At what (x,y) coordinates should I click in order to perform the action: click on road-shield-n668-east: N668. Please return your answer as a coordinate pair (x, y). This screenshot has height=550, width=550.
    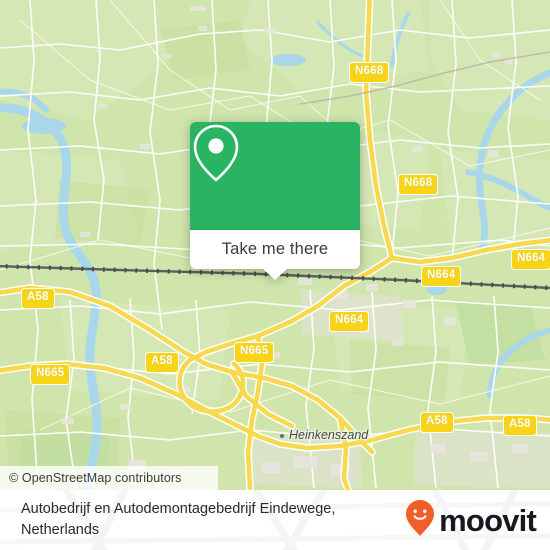
    Looking at the image, I should click on (418, 184).